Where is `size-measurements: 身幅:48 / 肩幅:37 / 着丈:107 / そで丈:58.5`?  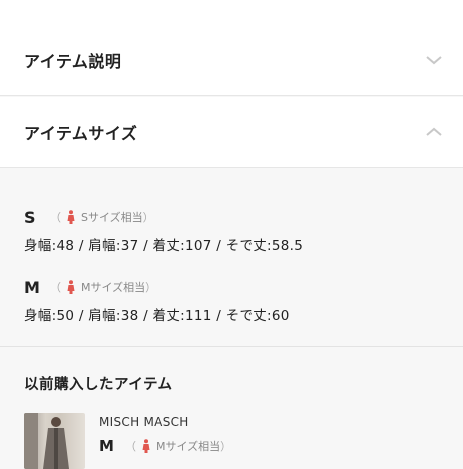 size-measurements: 身幅:48 / 肩幅:37 / 着丈:107 / そで丈:58.5 is located at coordinates (164, 246).